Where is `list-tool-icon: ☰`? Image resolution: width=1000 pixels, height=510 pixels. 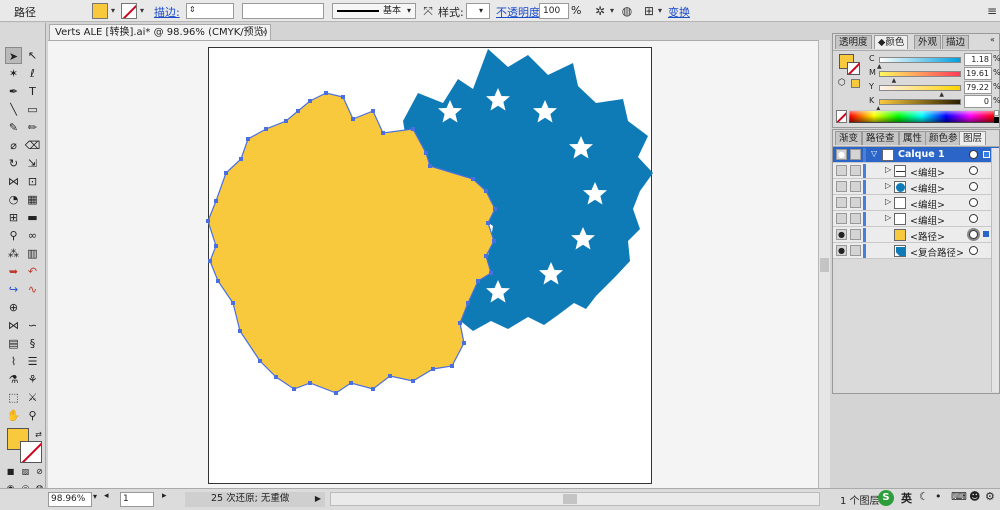 list-tool-icon: ☰ is located at coordinates (32, 361).